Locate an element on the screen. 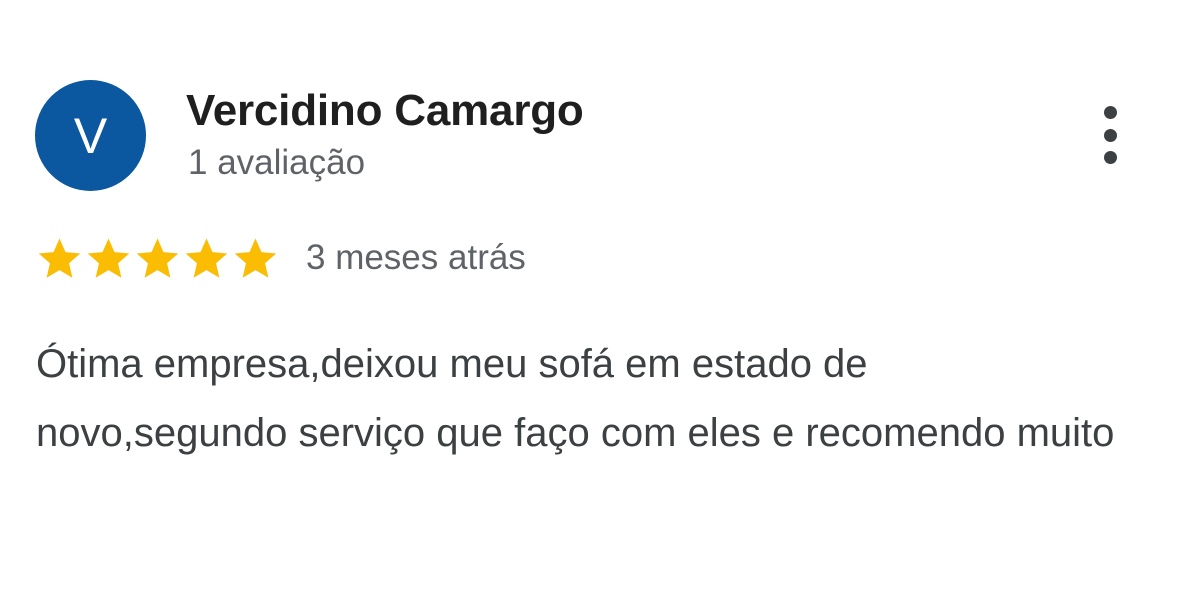  more-vert-icon is located at coordinates (1110, 112).